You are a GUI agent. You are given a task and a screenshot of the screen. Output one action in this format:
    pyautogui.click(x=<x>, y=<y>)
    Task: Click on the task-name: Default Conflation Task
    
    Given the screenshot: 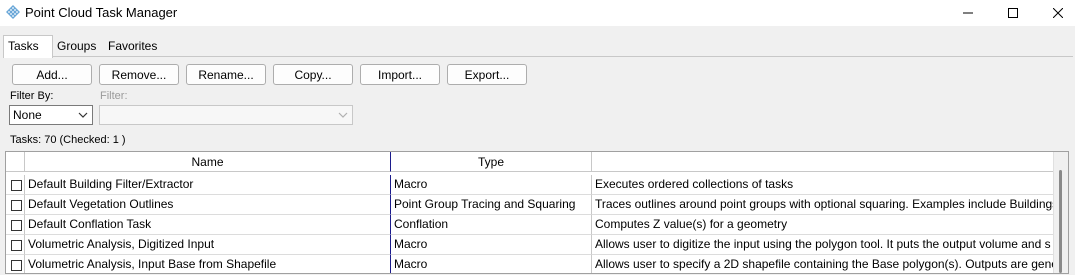 What is the action you would take?
    pyautogui.click(x=208, y=225)
    